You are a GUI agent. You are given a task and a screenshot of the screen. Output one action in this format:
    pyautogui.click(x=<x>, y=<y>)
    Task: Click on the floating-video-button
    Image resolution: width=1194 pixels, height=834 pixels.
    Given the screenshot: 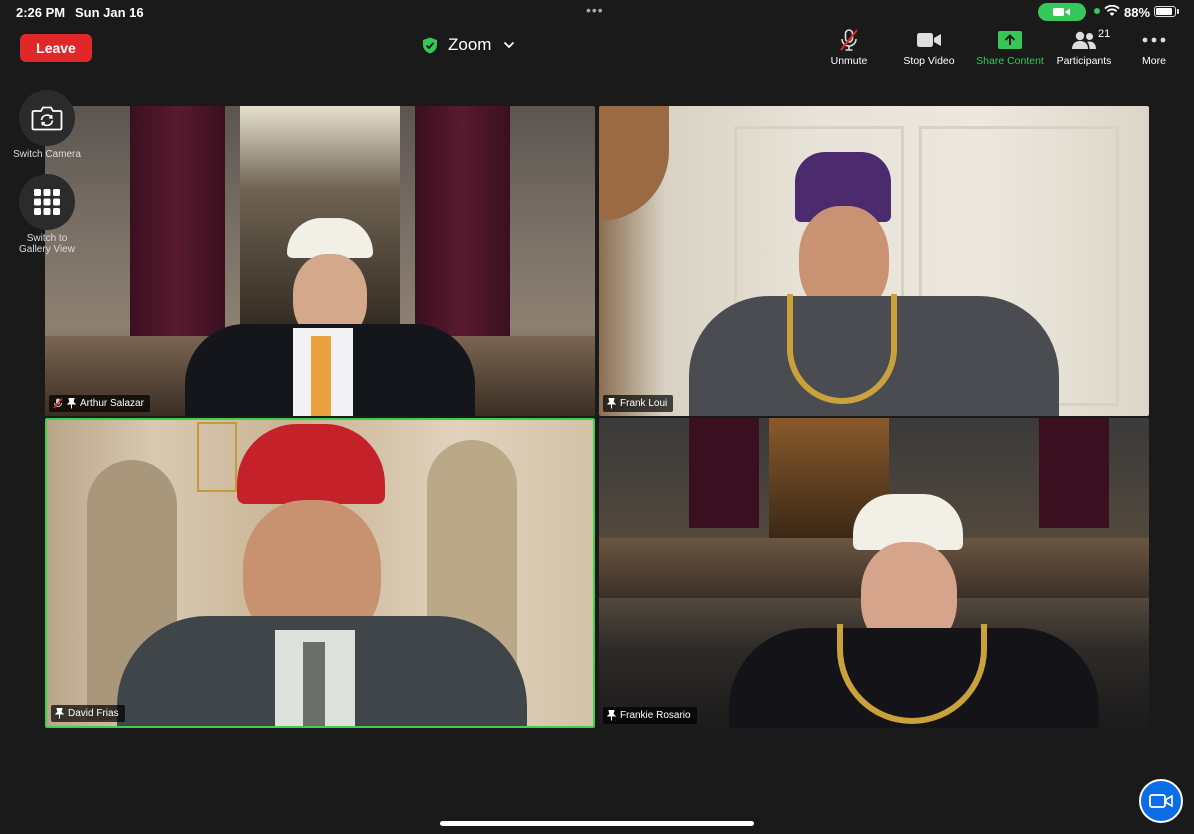 What is the action you would take?
    pyautogui.click(x=1161, y=801)
    